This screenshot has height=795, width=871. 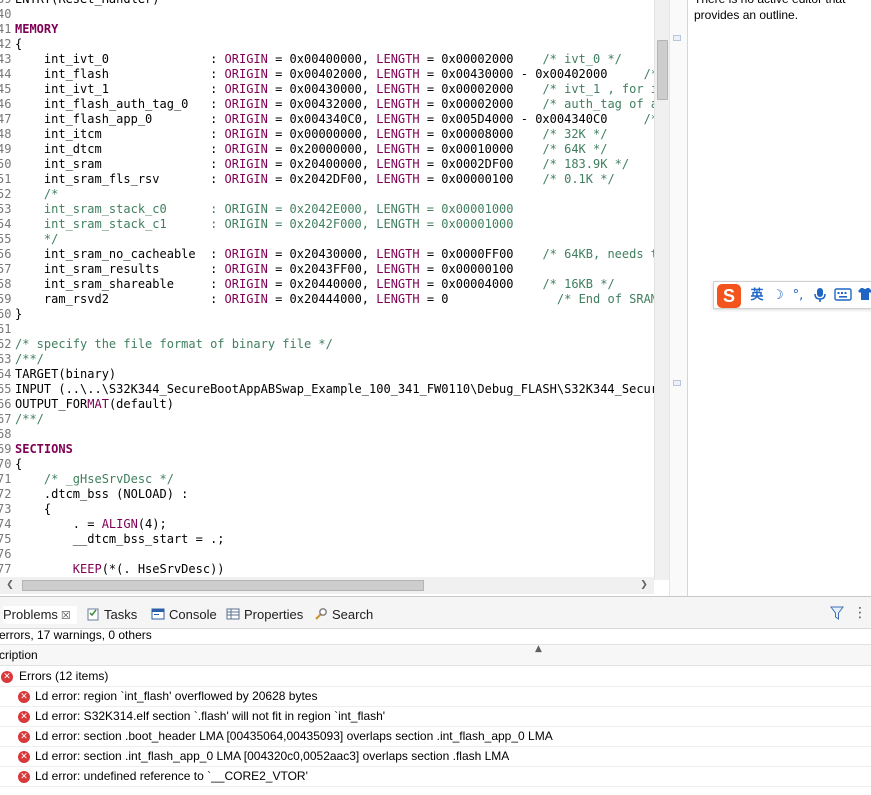 What do you see at coordinates (837, 613) in the screenshot?
I see `filter-icon` at bounding box center [837, 613].